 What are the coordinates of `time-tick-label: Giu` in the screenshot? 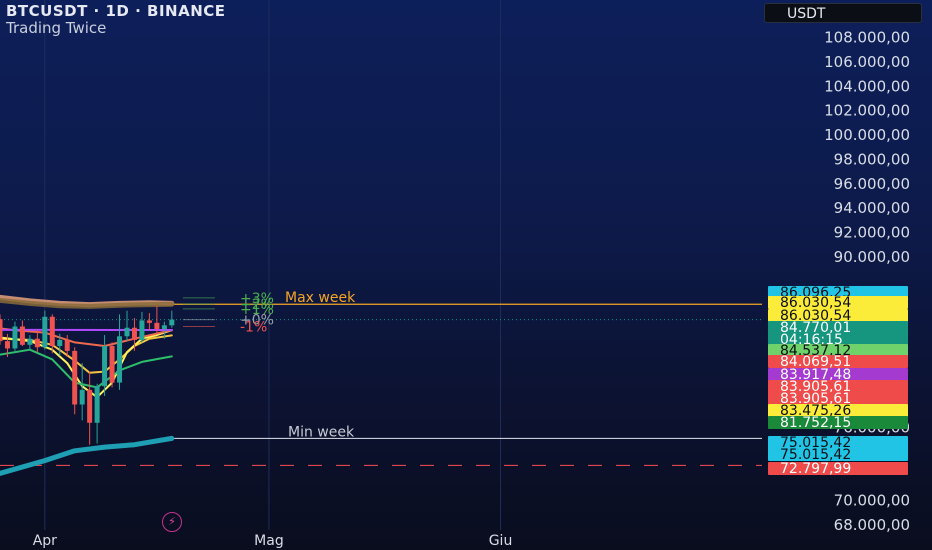 It's located at (501, 541).